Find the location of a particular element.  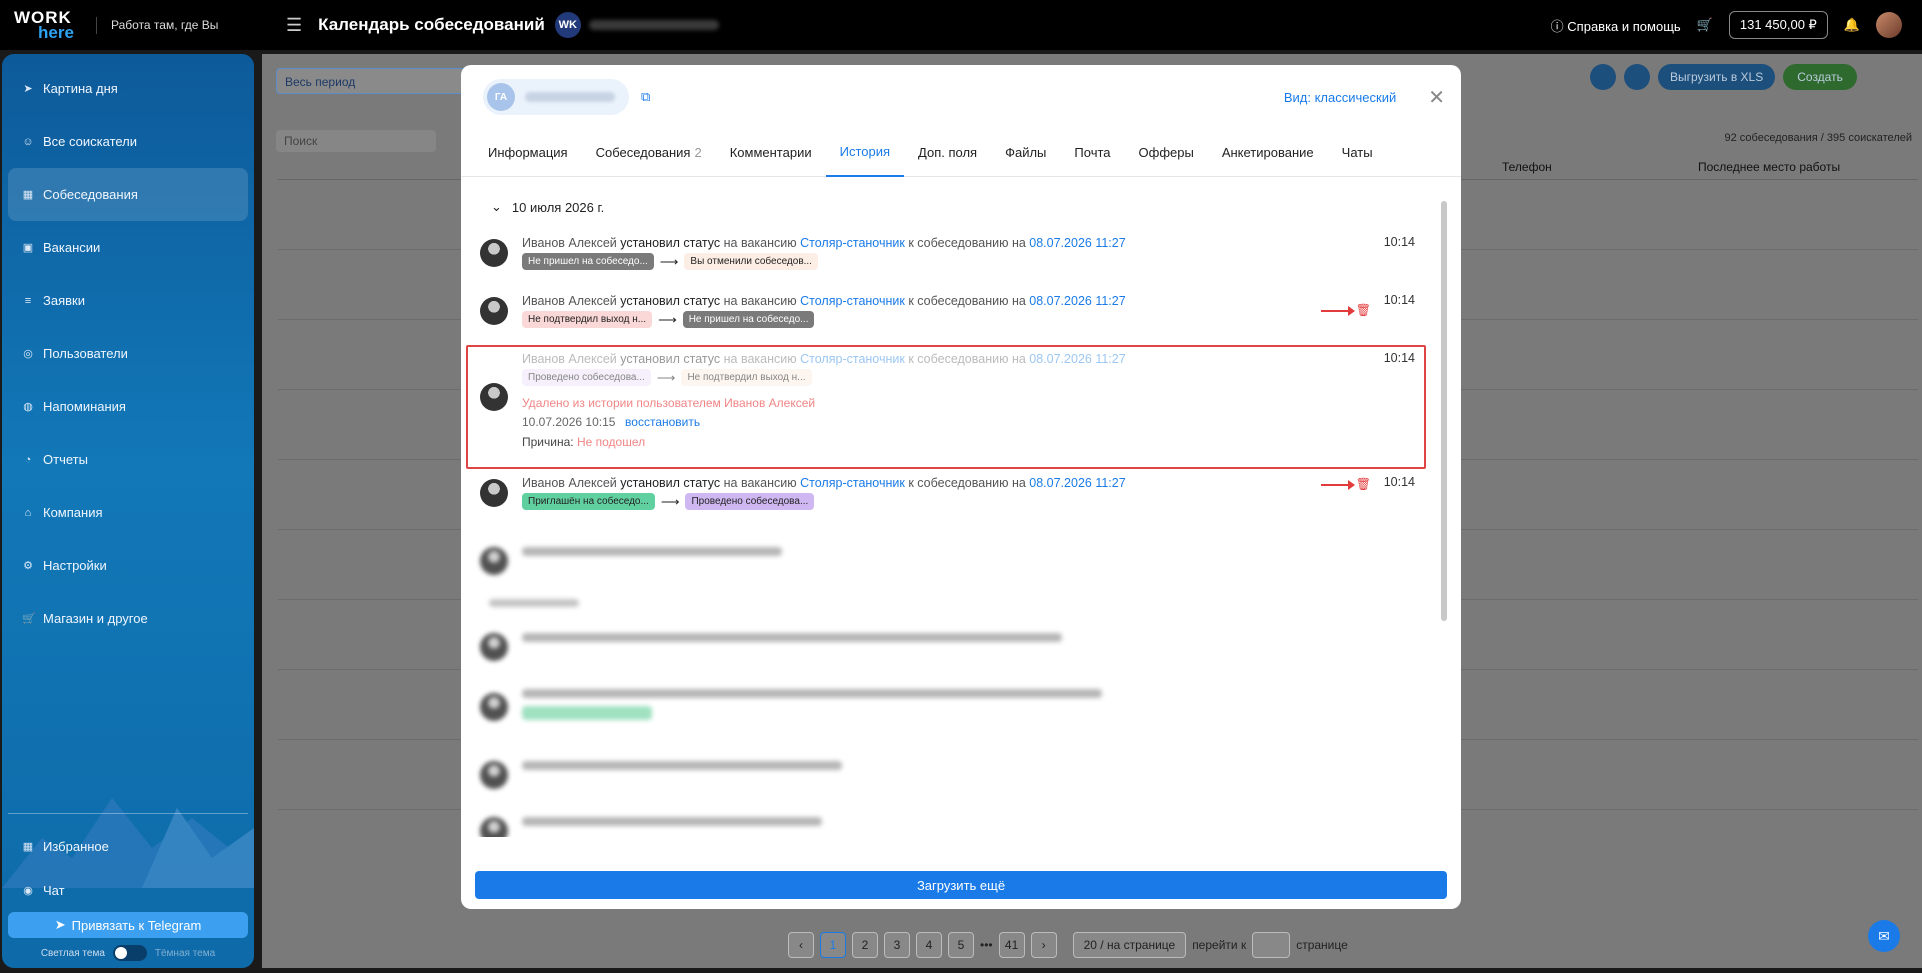

tab-comments: Комментарии is located at coordinates (771, 153).